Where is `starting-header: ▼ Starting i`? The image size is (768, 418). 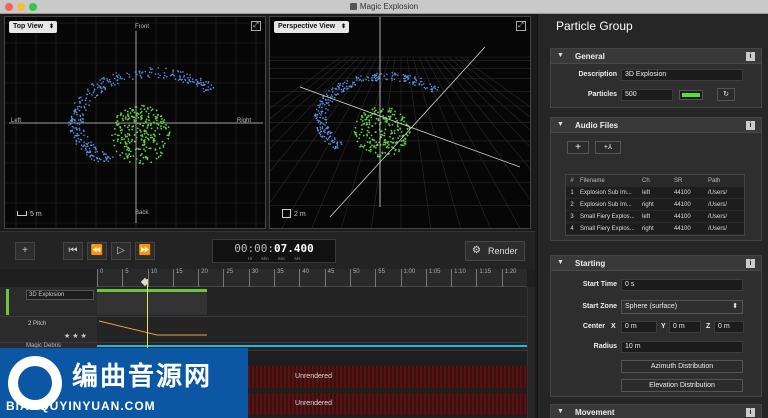 starting-header: ▼ Starting i is located at coordinates (656, 263).